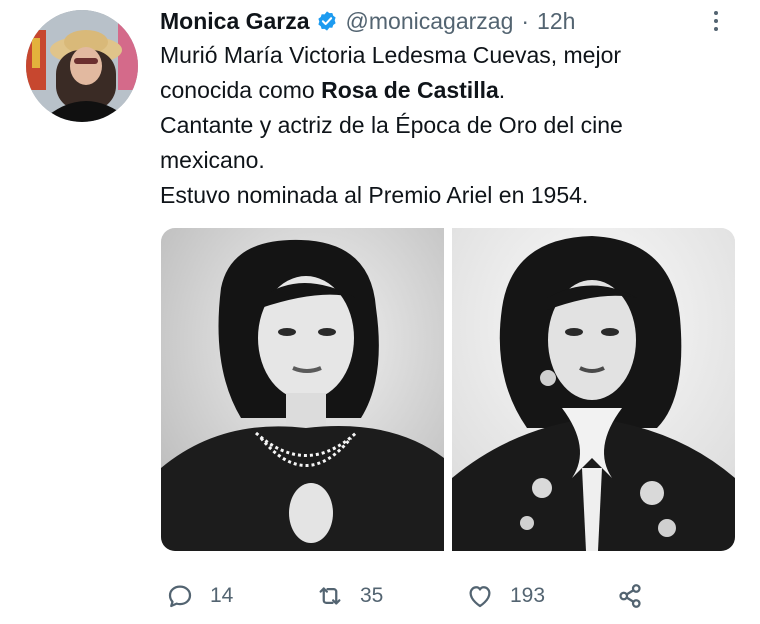 The image size is (760, 624). I want to click on retweet-count: 35, so click(372, 595).